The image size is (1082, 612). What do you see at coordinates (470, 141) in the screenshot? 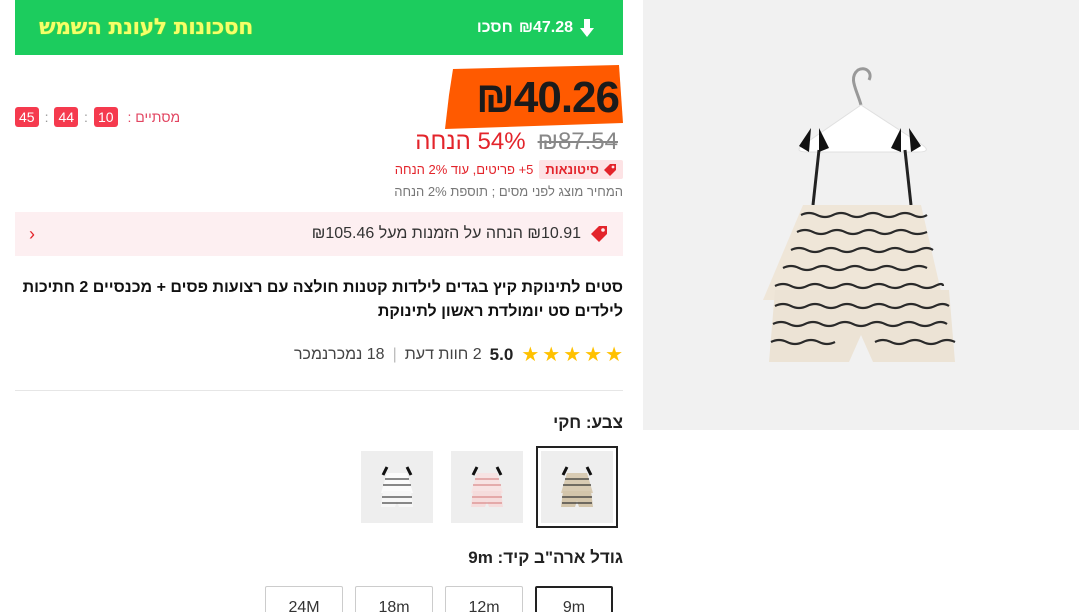
I see `discount-percent: 54% הנחה` at bounding box center [470, 141].